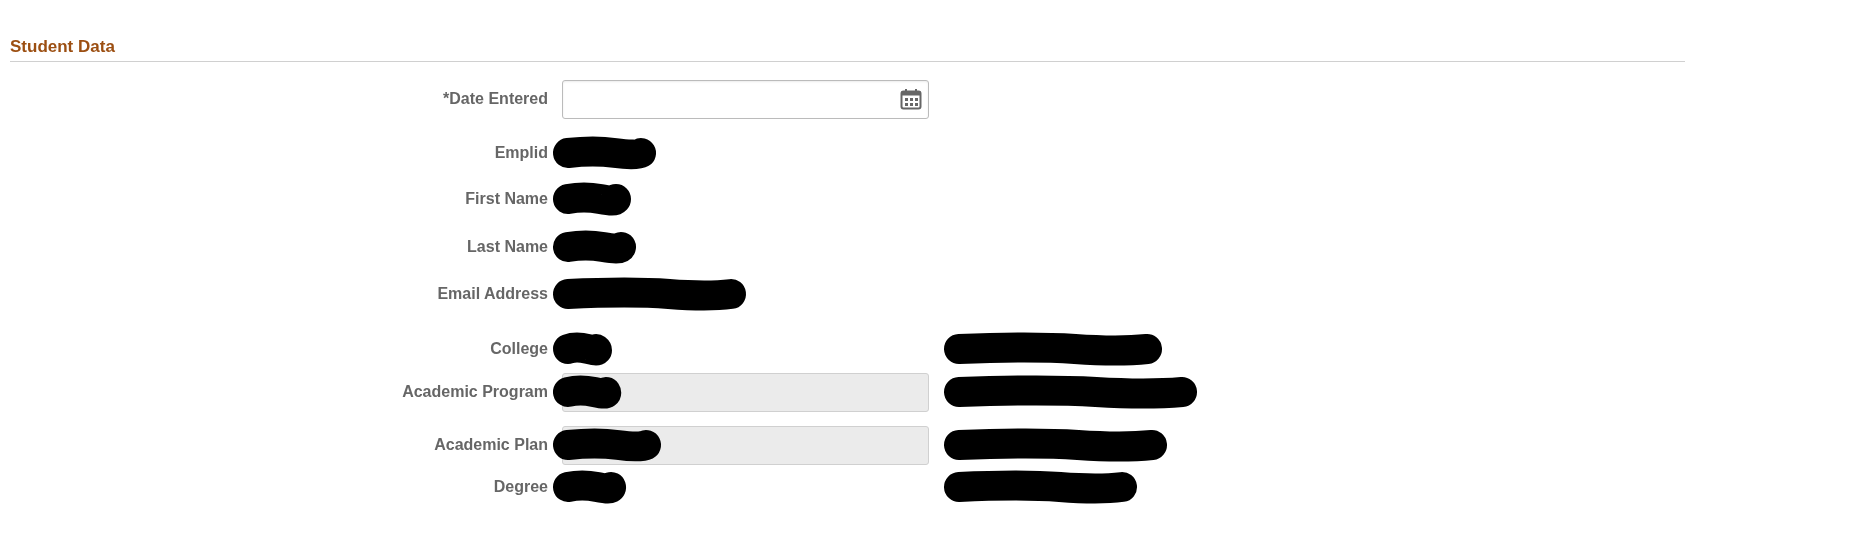  What do you see at coordinates (492, 294) in the screenshot?
I see `field-label: Email Address` at bounding box center [492, 294].